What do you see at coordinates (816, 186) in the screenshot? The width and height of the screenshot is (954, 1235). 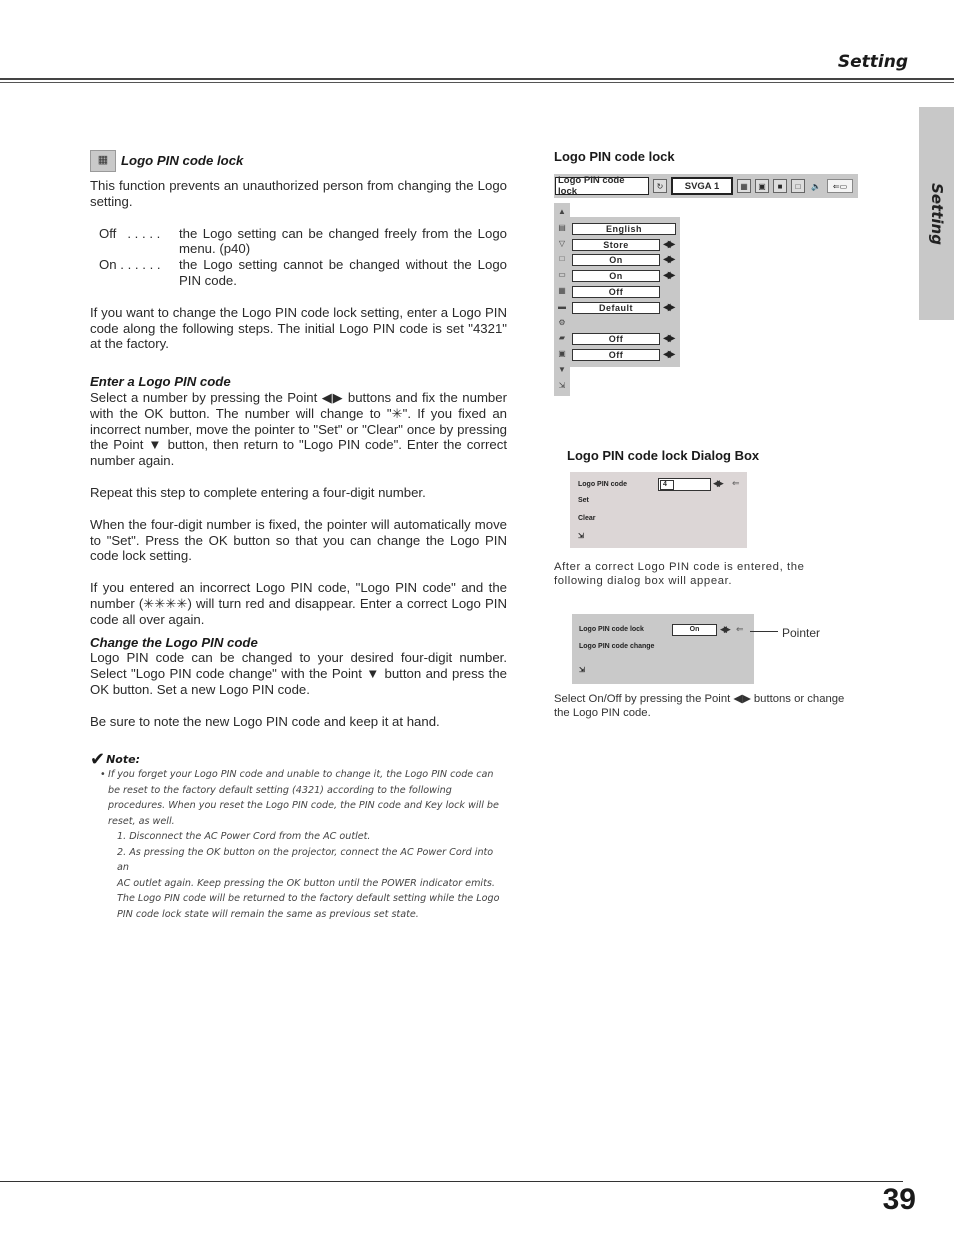 I see `sound-icon: 🔈` at bounding box center [816, 186].